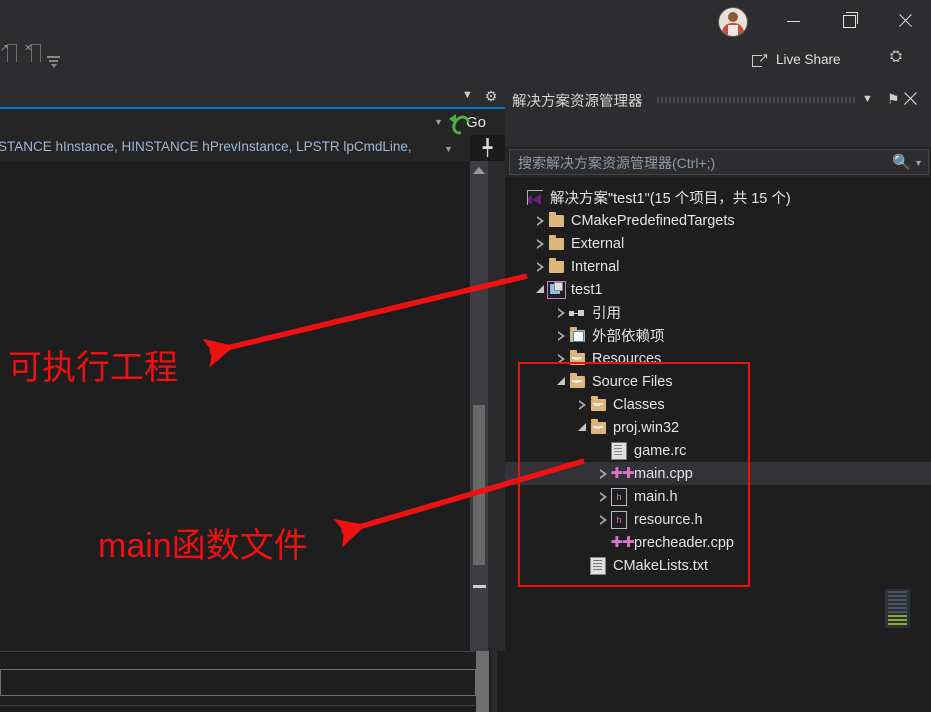  I want to click on editor-horizontal-scrollbar, so click(238, 682).